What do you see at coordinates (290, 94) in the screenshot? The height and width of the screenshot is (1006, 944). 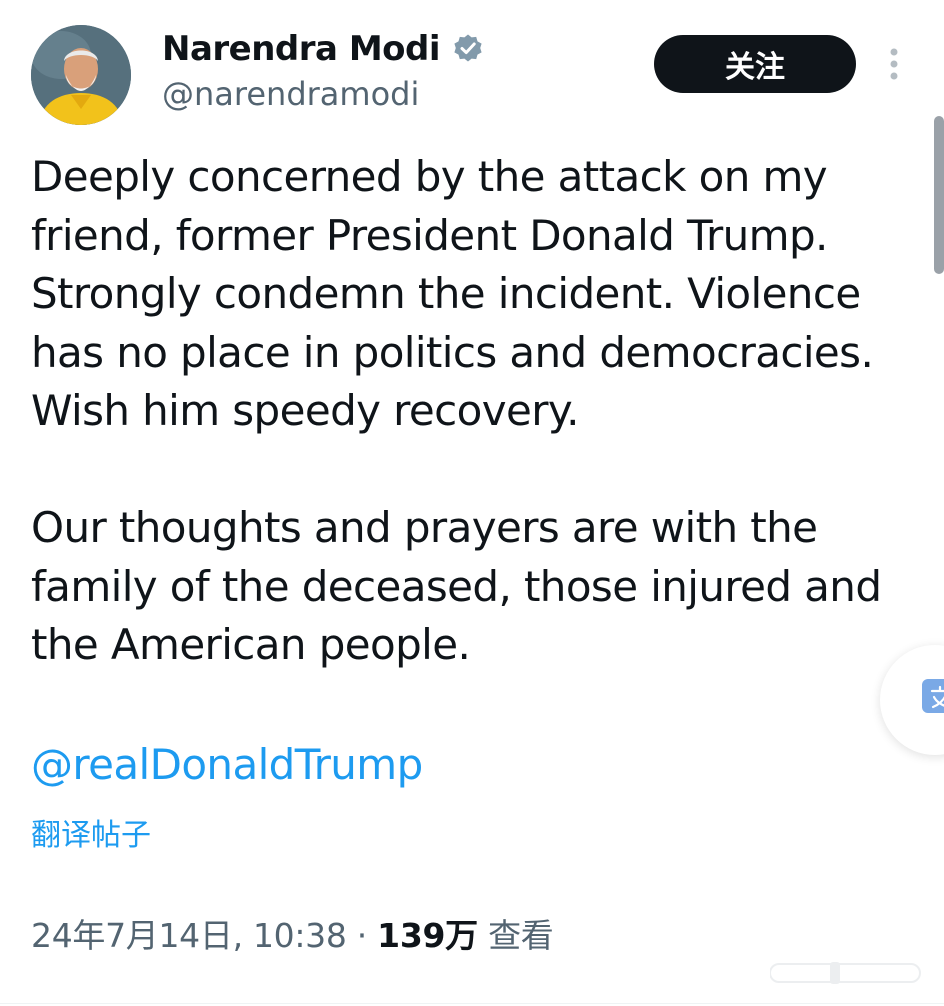 I see `author-handle: @narendramodi` at bounding box center [290, 94].